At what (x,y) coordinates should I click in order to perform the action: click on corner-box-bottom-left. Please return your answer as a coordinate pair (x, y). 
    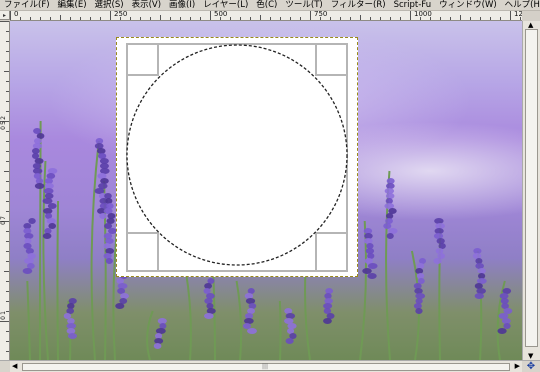
    Looking at the image, I should click on (142, 252).